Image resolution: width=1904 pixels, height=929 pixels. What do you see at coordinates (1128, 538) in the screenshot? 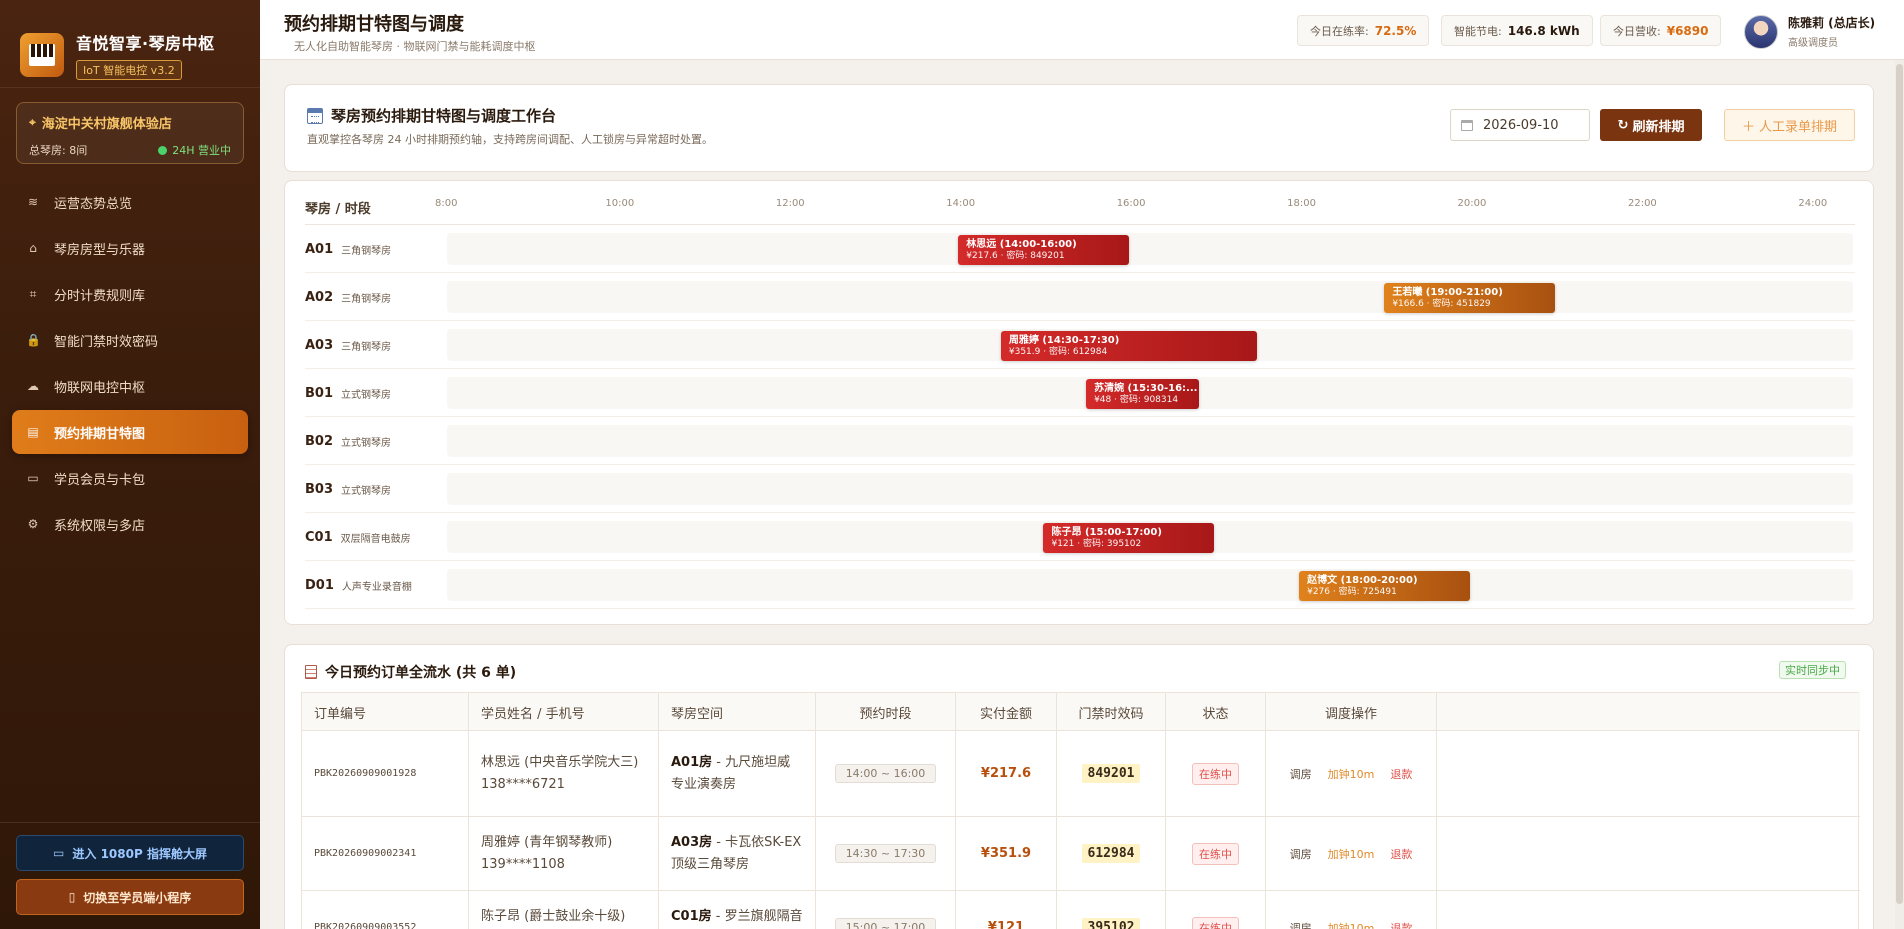
I see `booking-bar: 陈子昂 (15:00-17:00) ¥121 · 密码: 395102` at bounding box center [1128, 538].